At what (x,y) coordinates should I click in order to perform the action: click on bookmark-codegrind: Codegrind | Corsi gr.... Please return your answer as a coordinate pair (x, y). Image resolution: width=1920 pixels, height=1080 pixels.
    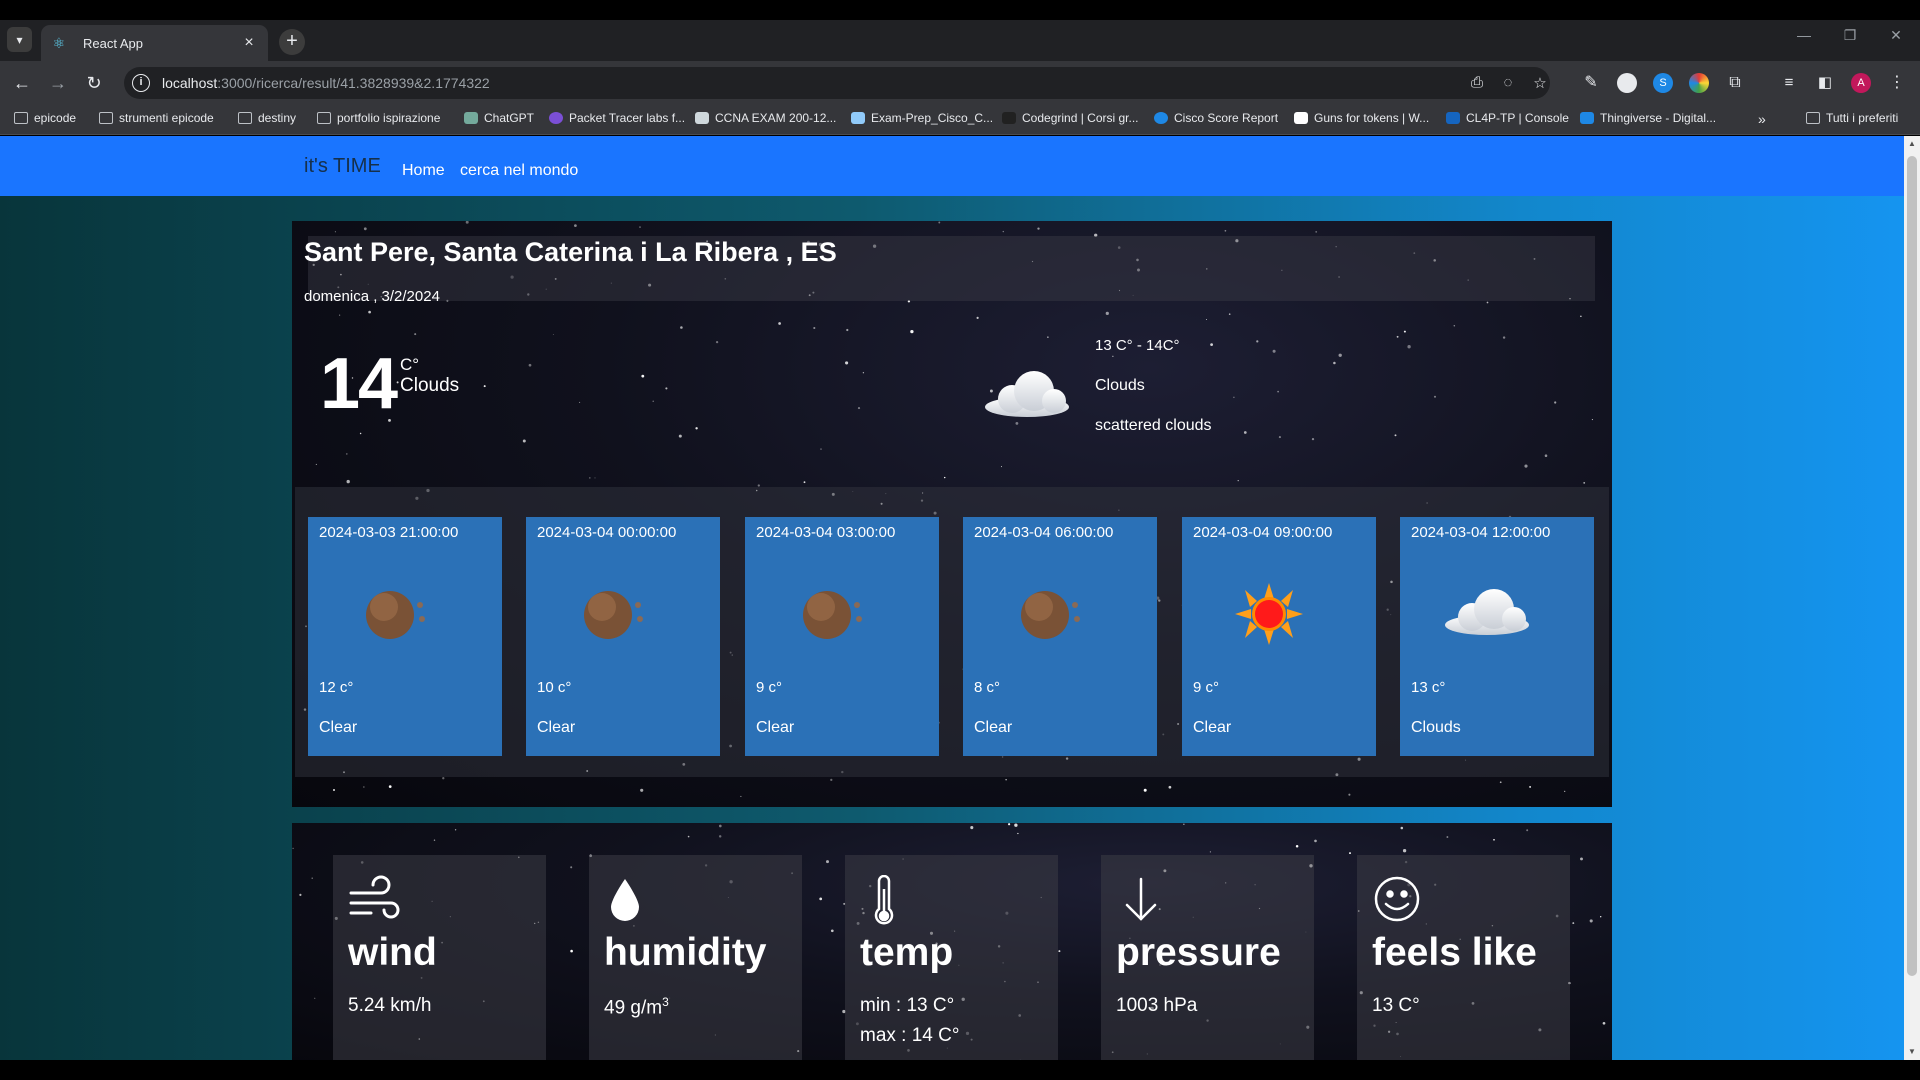
    Looking at the image, I should click on (1070, 118).